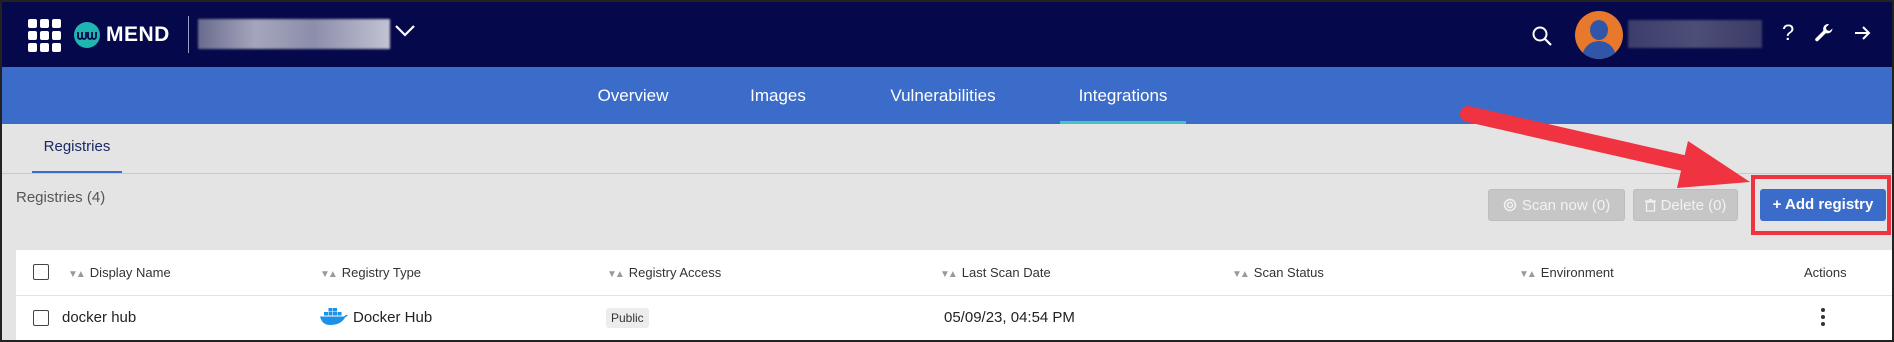  I want to click on column-header-actions: Actions, so click(1825, 272).